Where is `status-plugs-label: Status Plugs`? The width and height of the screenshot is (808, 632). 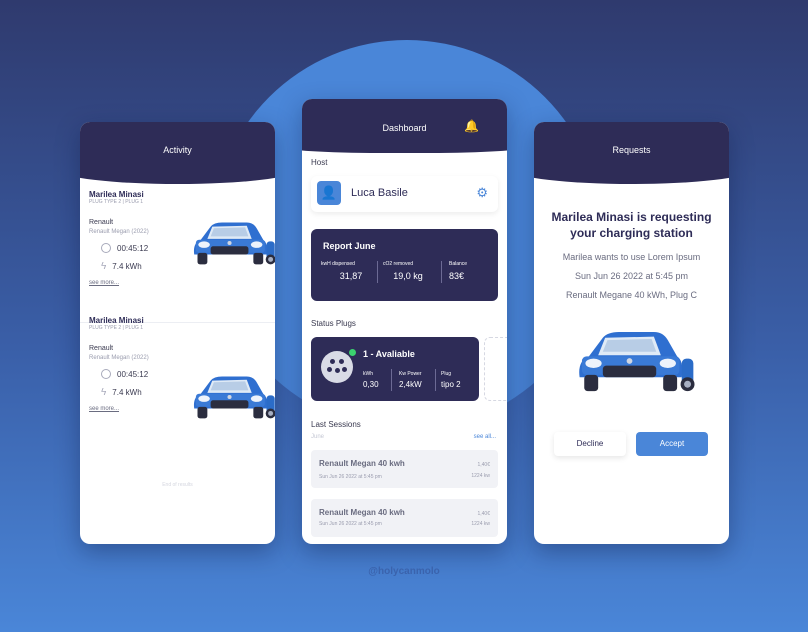
status-plugs-label: Status Plugs is located at coordinates (333, 323).